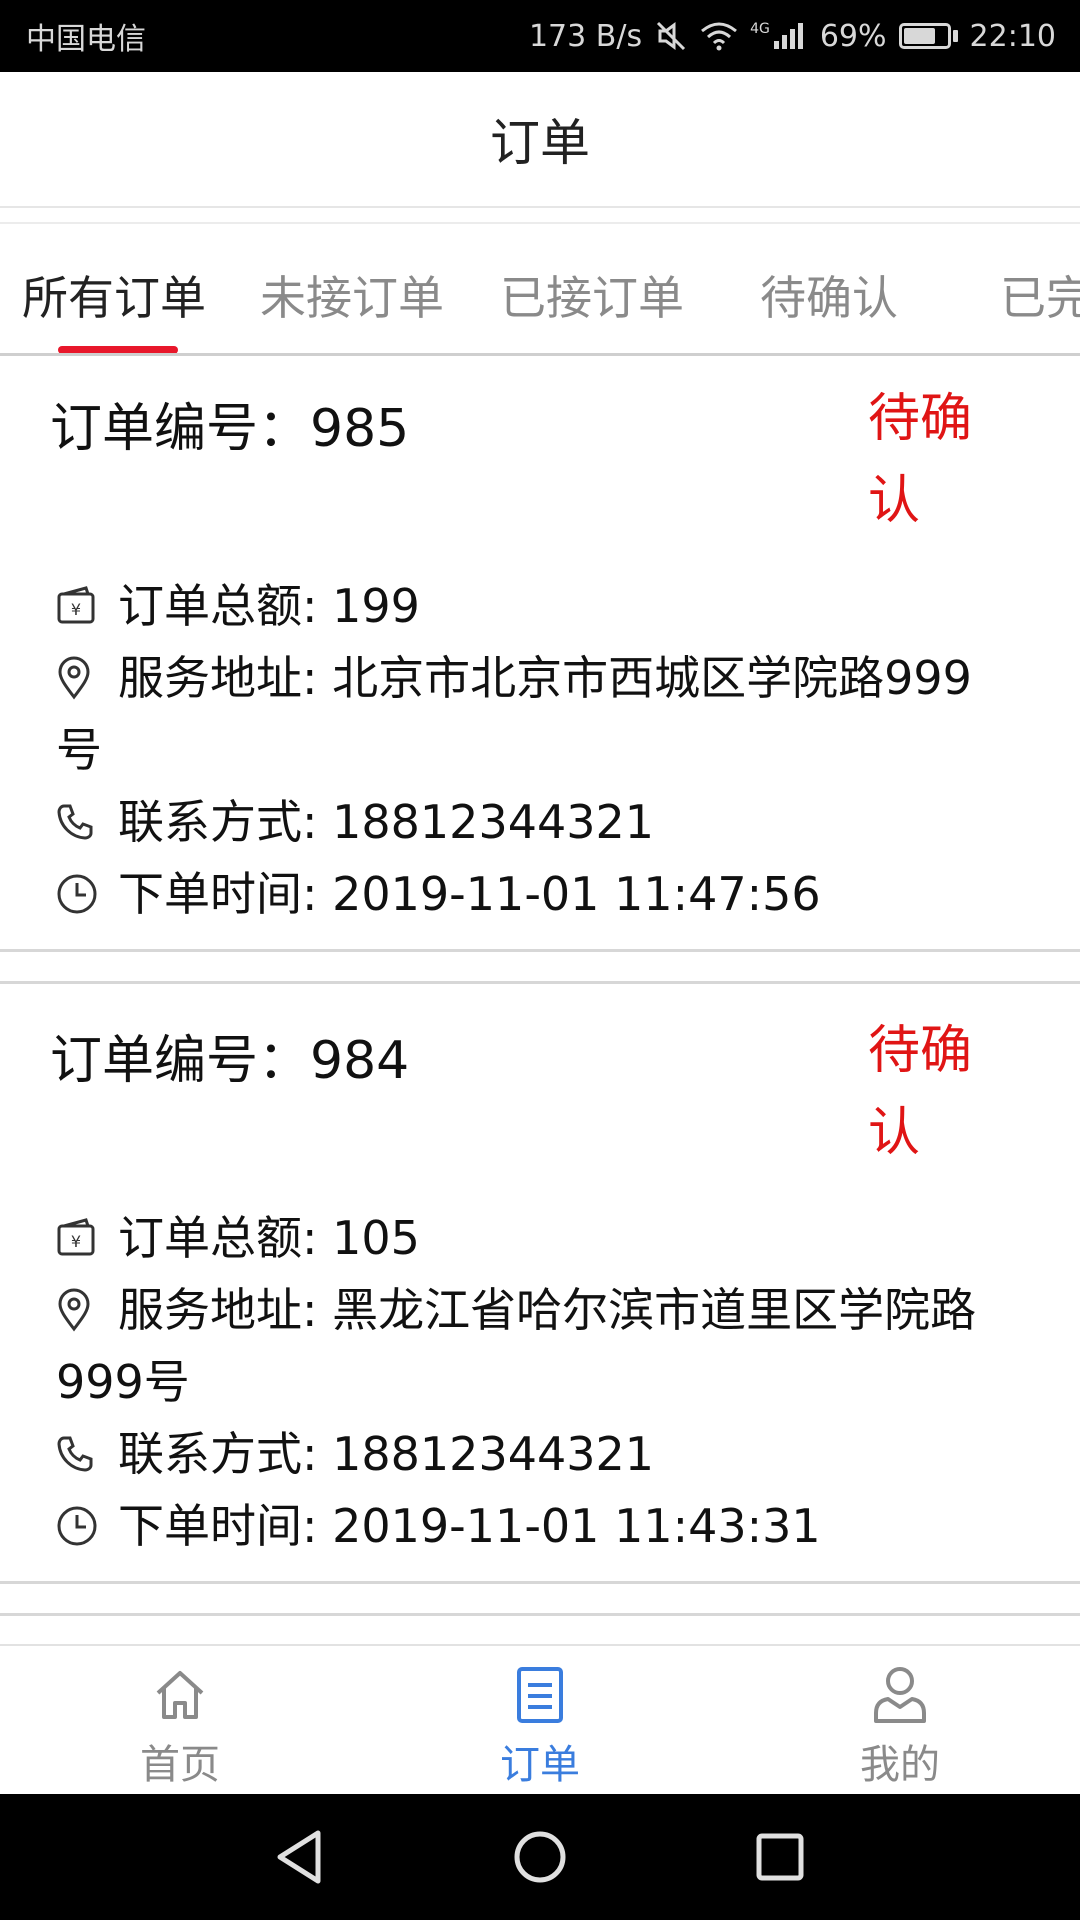 The width and height of the screenshot is (1080, 1920). I want to click on bottom-nav: 首页 订单 我的, so click(540, 1719).